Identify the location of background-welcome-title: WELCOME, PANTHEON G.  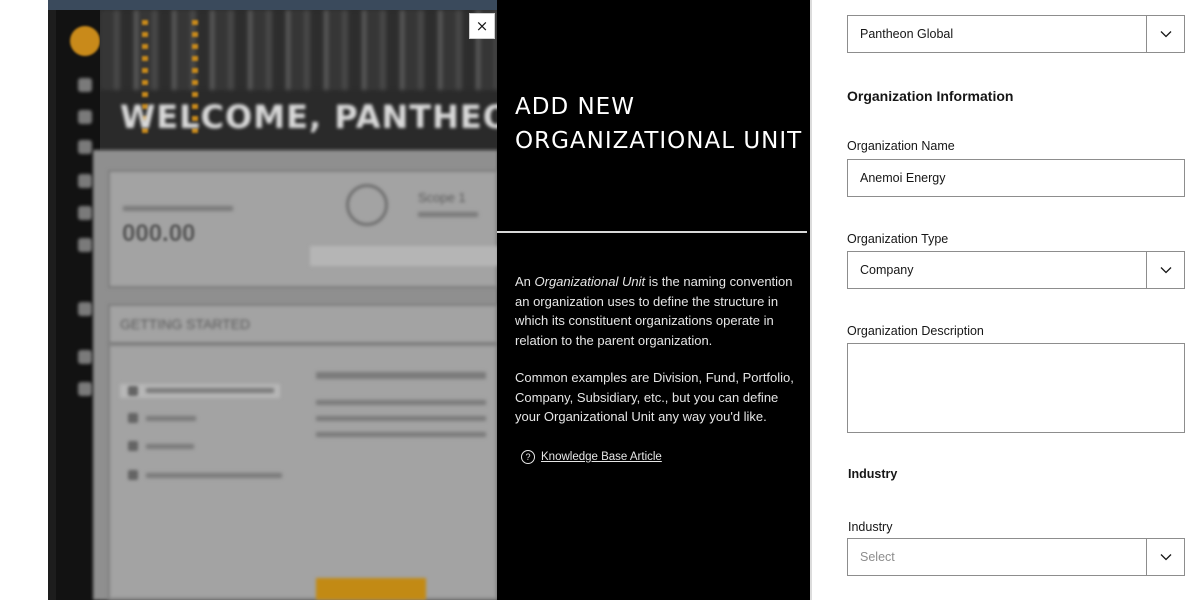
(309, 117).